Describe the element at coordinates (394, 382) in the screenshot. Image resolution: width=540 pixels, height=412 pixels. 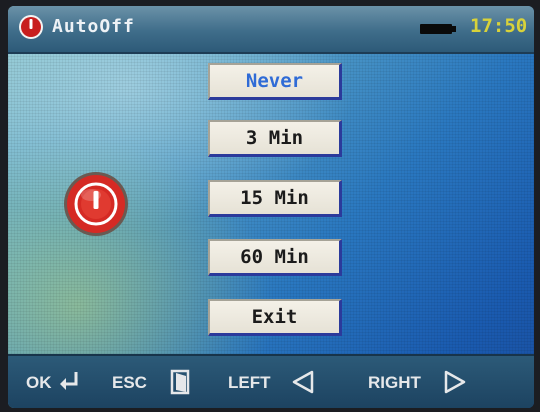
I see `right-label: RIGHT` at that location.